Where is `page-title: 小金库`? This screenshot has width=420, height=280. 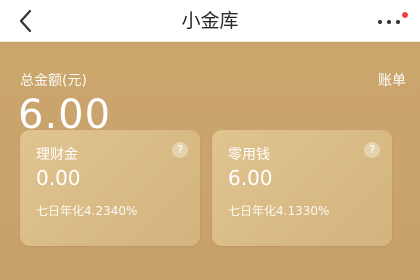 page-title: 小金库 is located at coordinates (210, 21).